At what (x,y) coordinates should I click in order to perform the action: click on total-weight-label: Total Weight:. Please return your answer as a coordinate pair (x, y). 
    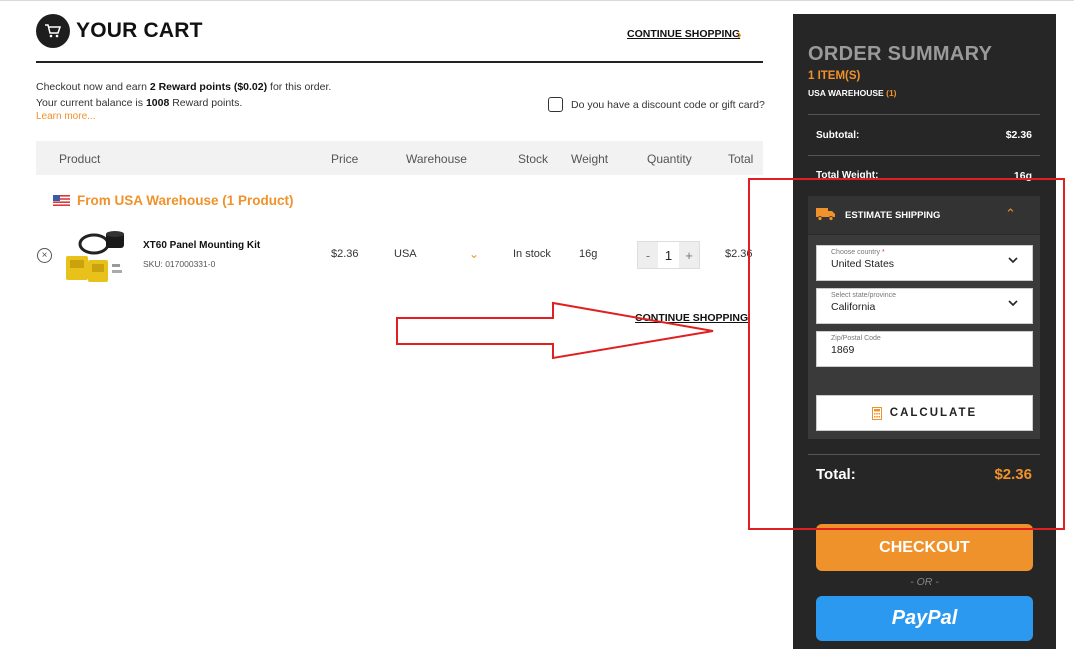
    Looking at the image, I should click on (847, 175).